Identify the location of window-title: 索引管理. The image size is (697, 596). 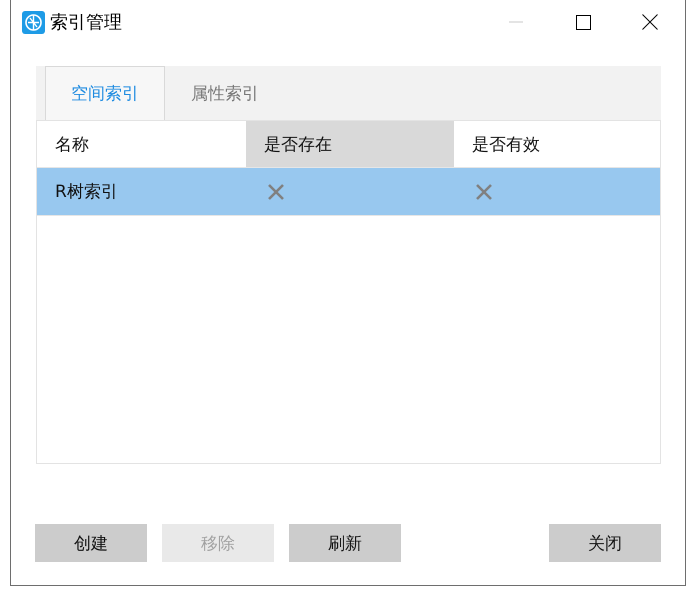
(86, 22).